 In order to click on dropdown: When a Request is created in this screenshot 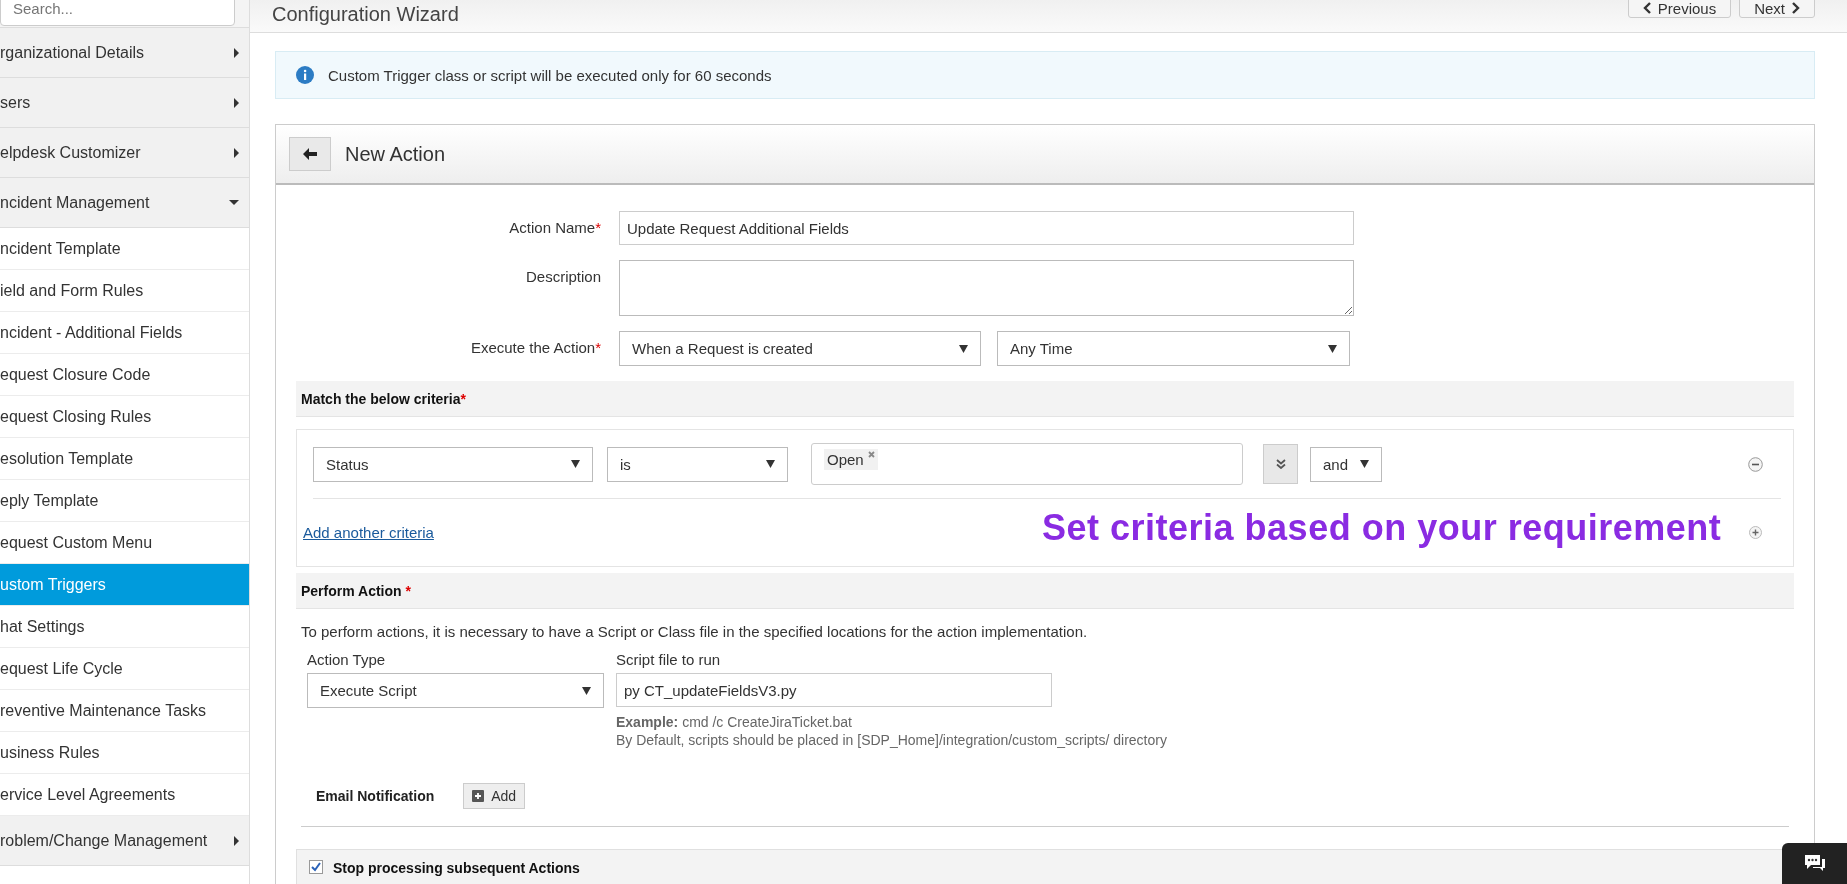, I will do `click(800, 348)`.